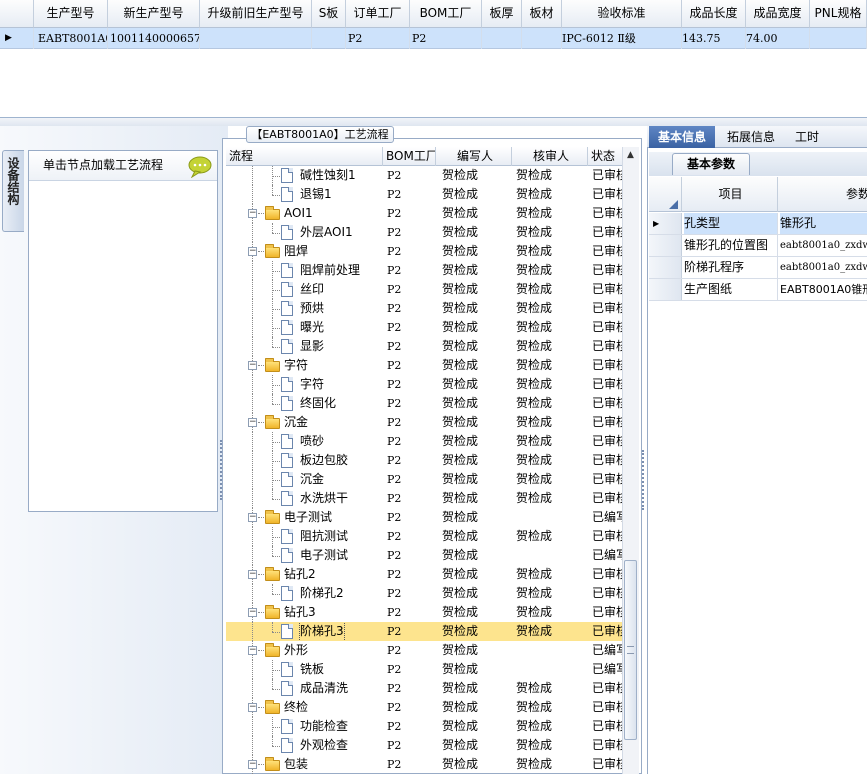 This screenshot has height=774, width=867. I want to click on col-header-order-factory: 订单工厂, so click(378, 14).